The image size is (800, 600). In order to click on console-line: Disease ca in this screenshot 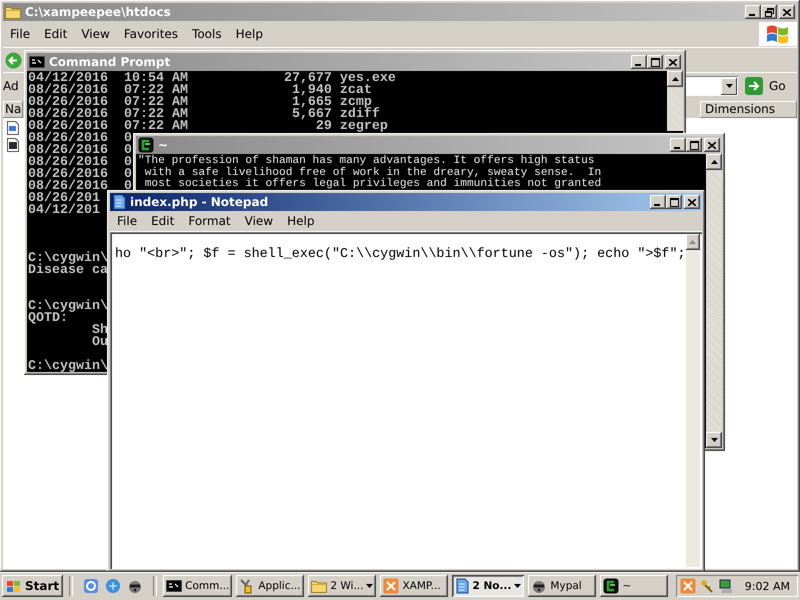, I will do `click(68, 271)`.